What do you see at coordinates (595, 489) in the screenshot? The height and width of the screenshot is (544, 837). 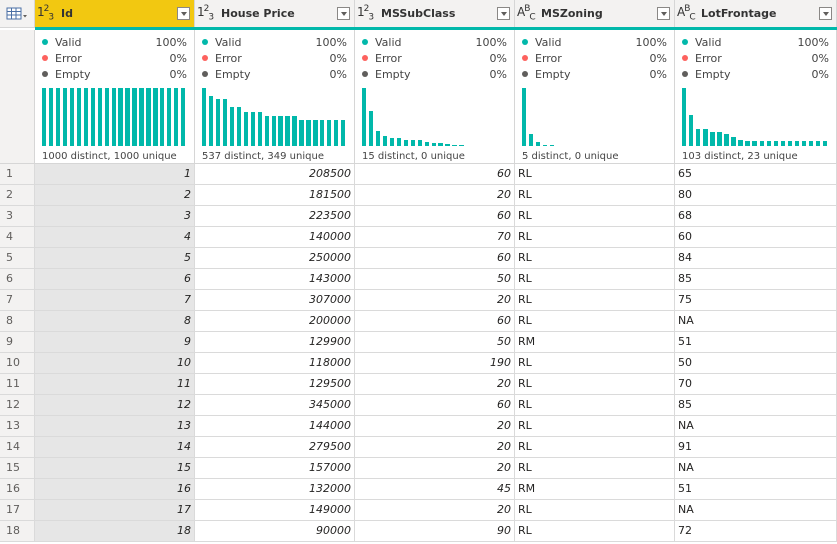 I see `cell-mszoning: RM` at bounding box center [595, 489].